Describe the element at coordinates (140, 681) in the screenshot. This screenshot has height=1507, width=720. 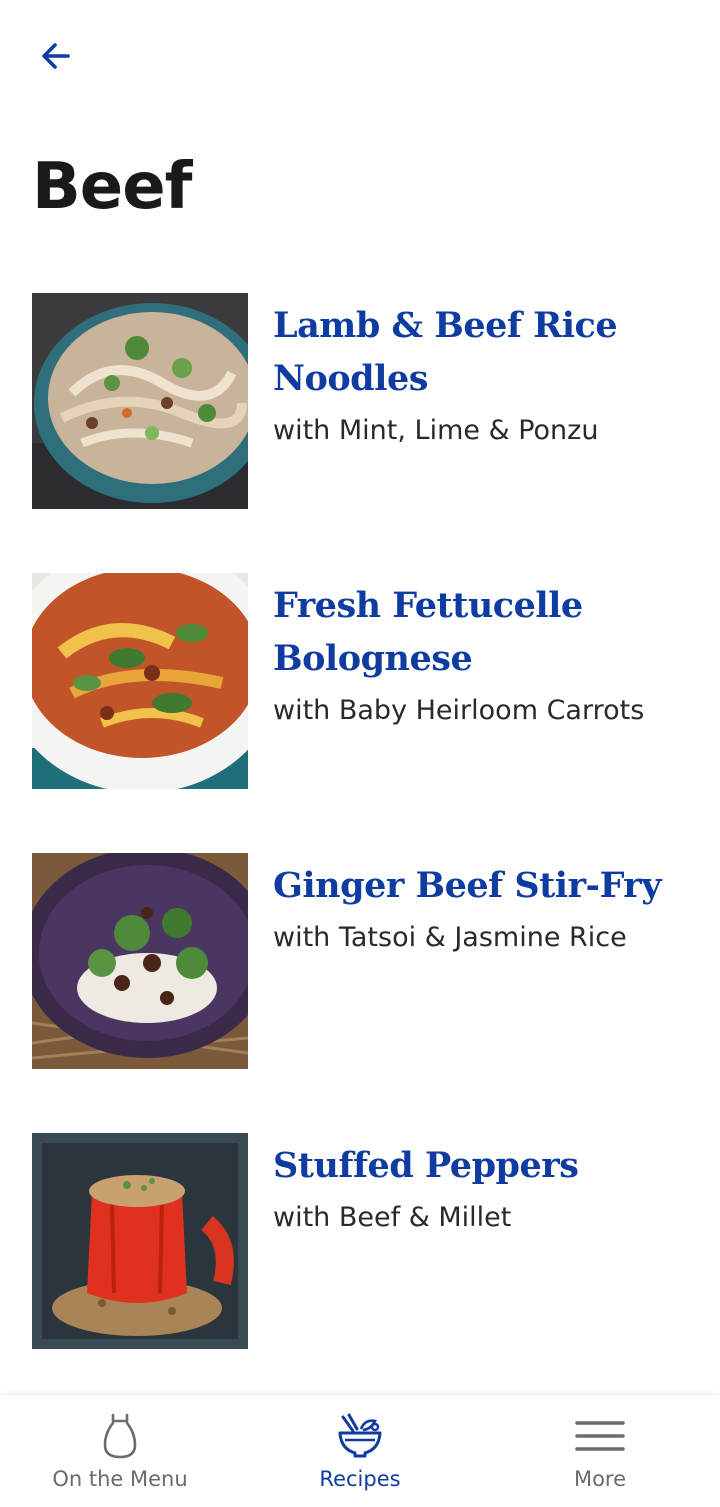
I see `bolognese-photo` at that location.